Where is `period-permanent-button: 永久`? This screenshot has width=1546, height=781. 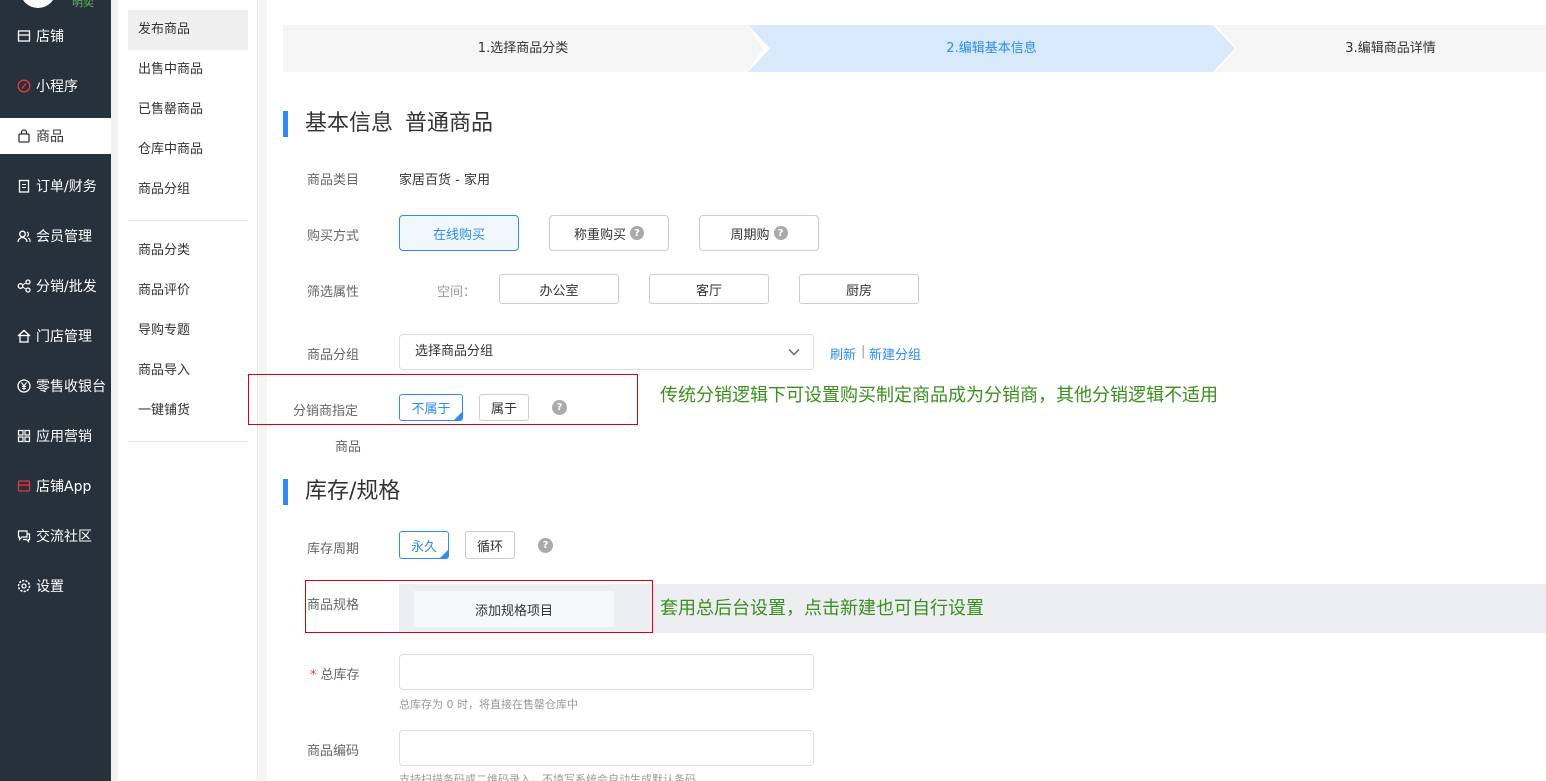 period-permanent-button: 永久 is located at coordinates (424, 545).